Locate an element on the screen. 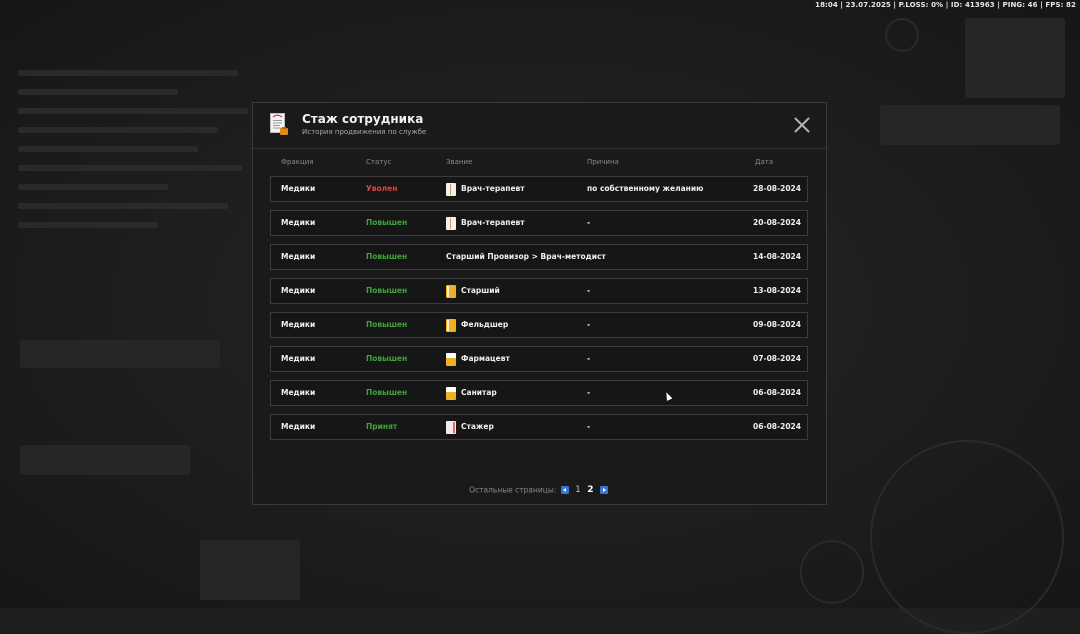  background-hud-circle is located at coordinates (902, 35).